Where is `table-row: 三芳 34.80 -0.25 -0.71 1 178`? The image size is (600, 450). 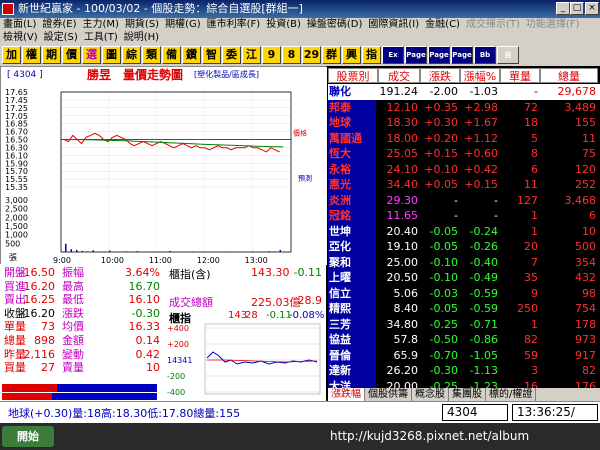 table-row: 三芳 34.80 -0.25 -0.71 1 178 is located at coordinates (464, 324).